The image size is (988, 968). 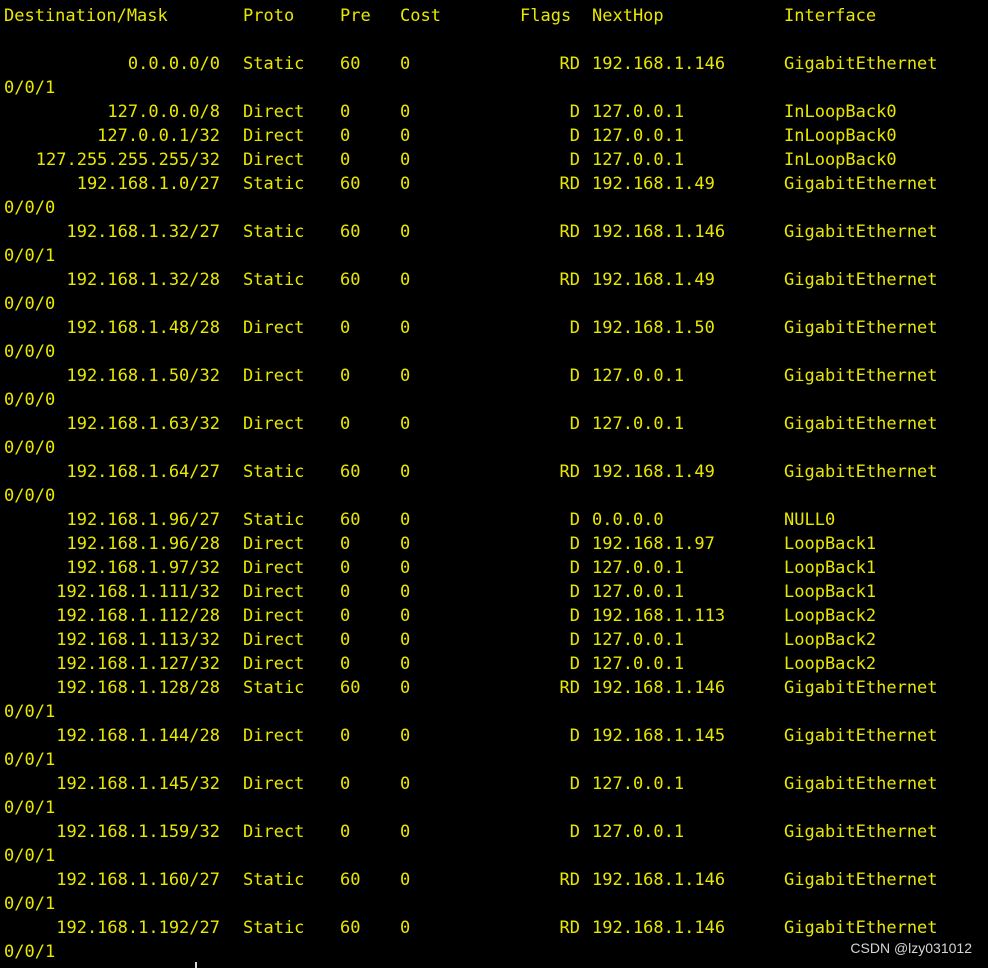 I want to click on header-proto: Proto, so click(x=269, y=16).